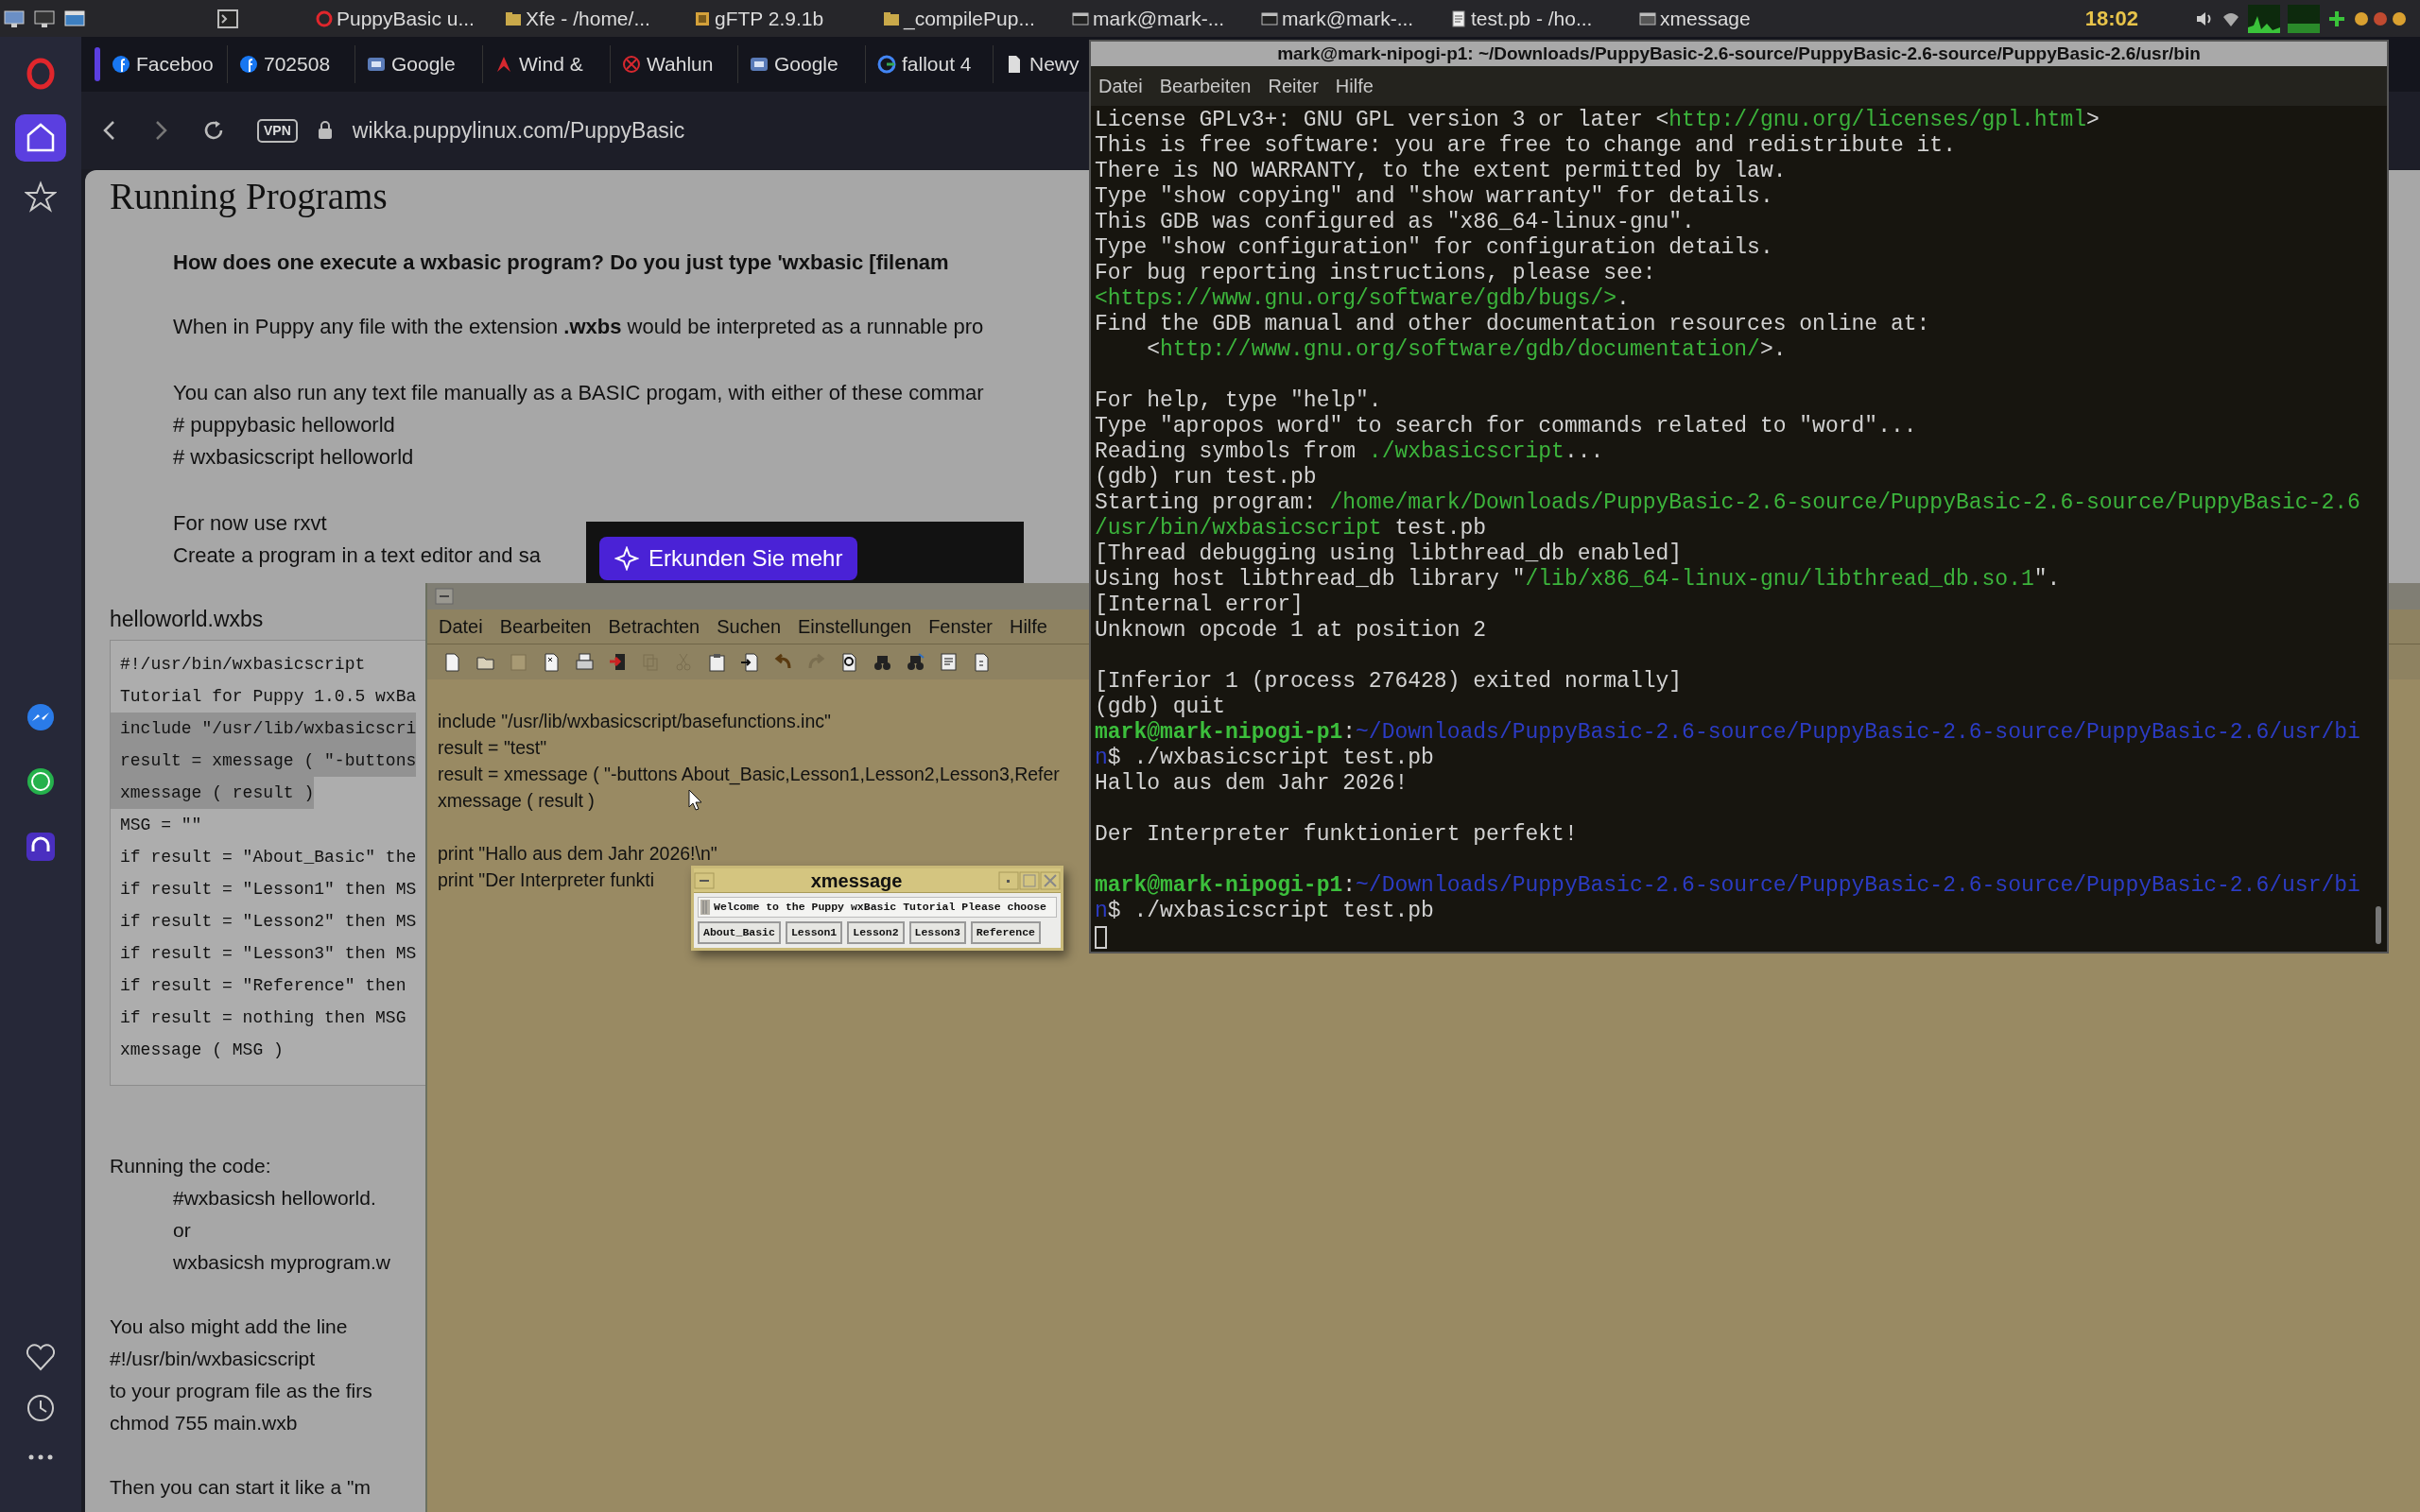 The width and height of the screenshot is (2420, 1512). Describe the element at coordinates (284, 425) in the screenshot. I see `body-text: # puppybasic helloworld` at that location.